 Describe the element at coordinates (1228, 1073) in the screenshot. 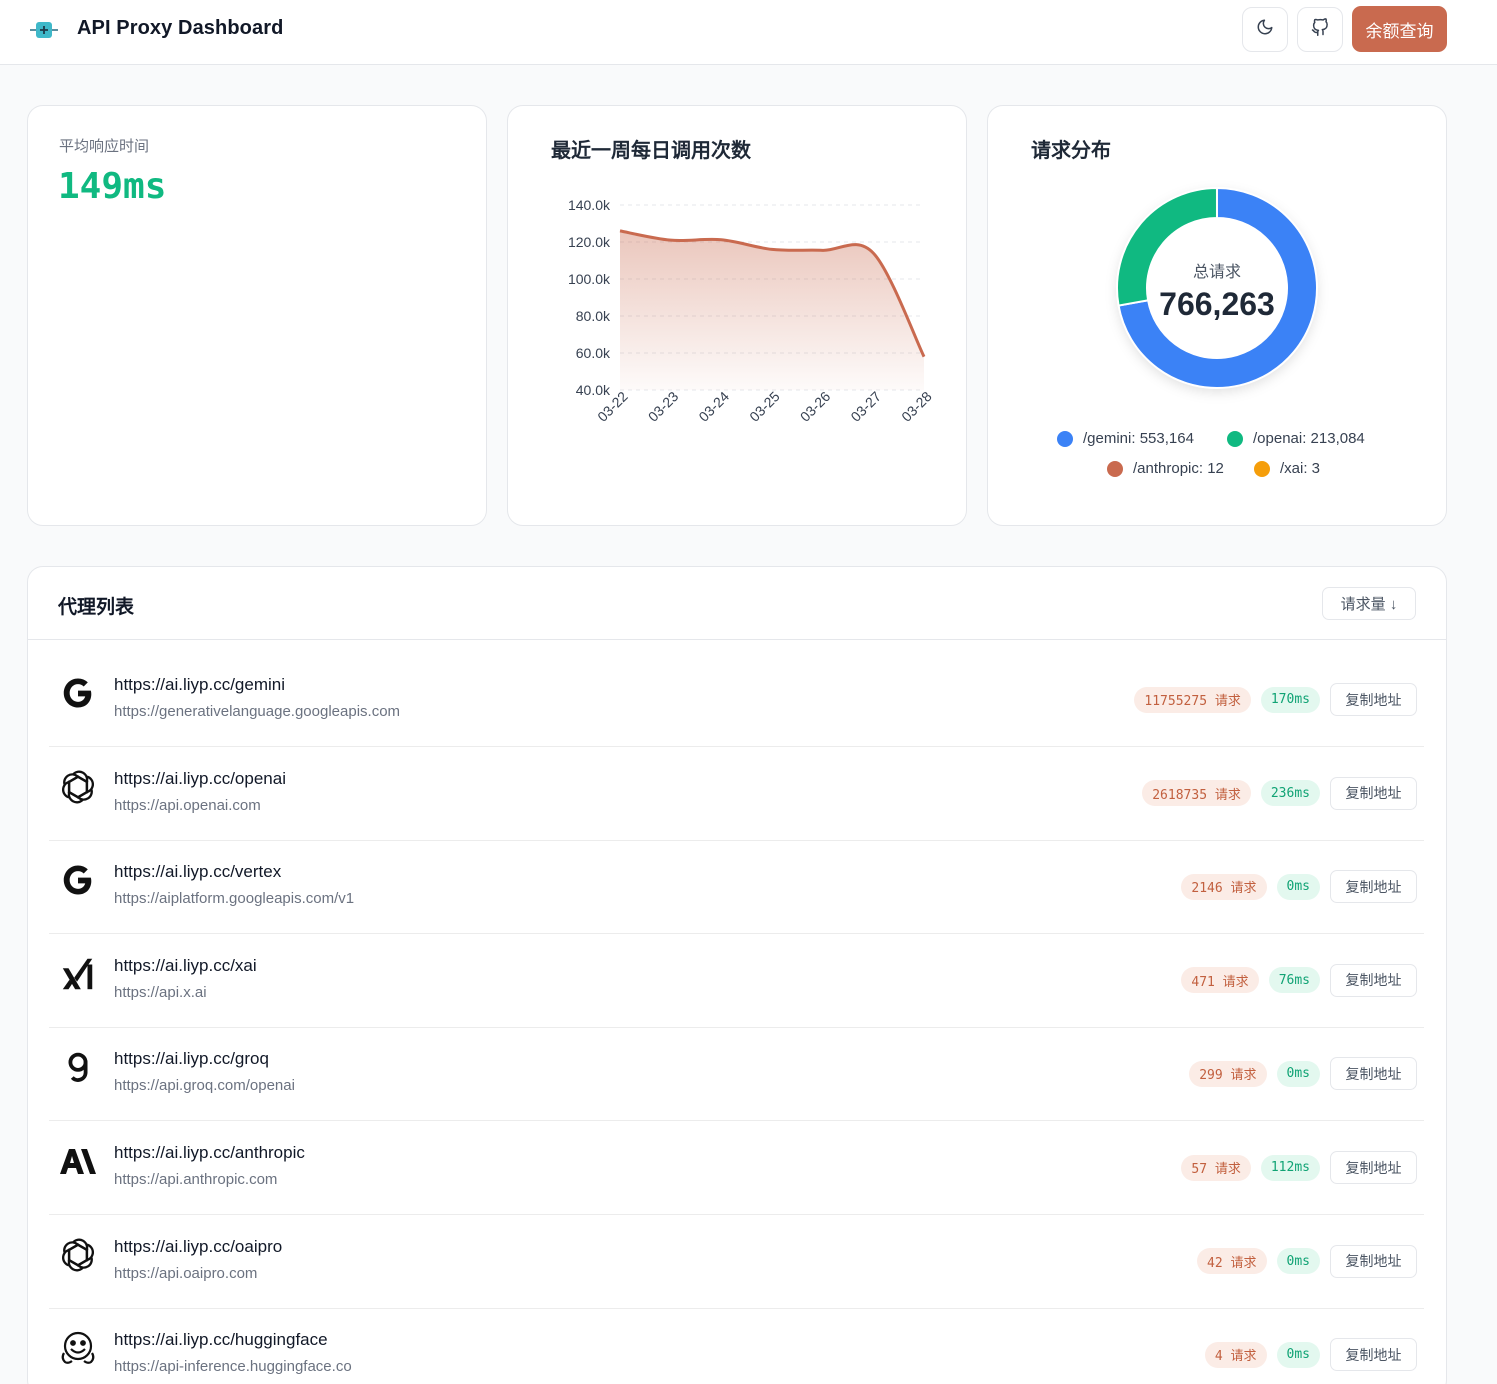

I see `request-count-badge: 299 请求` at that location.